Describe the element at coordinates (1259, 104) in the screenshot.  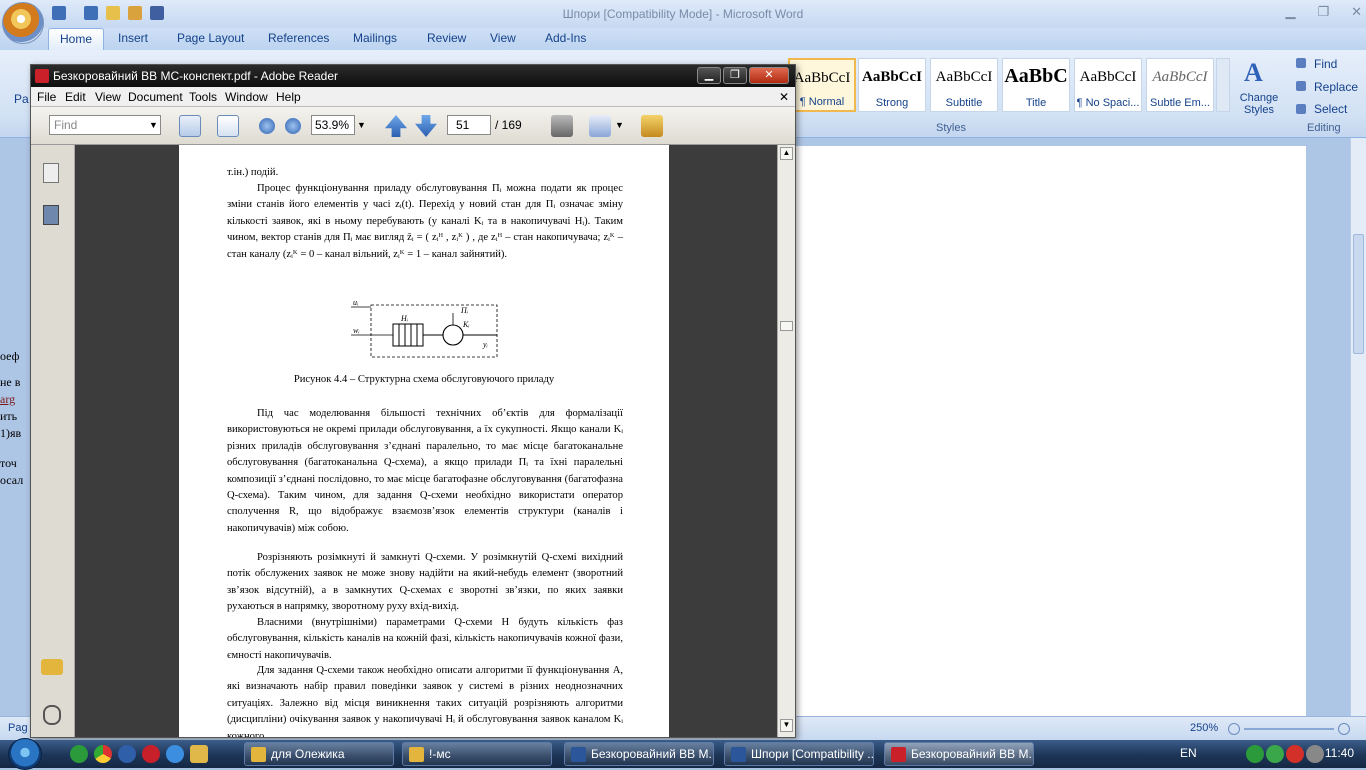
I see `change-styles-label: Change Styles` at that location.